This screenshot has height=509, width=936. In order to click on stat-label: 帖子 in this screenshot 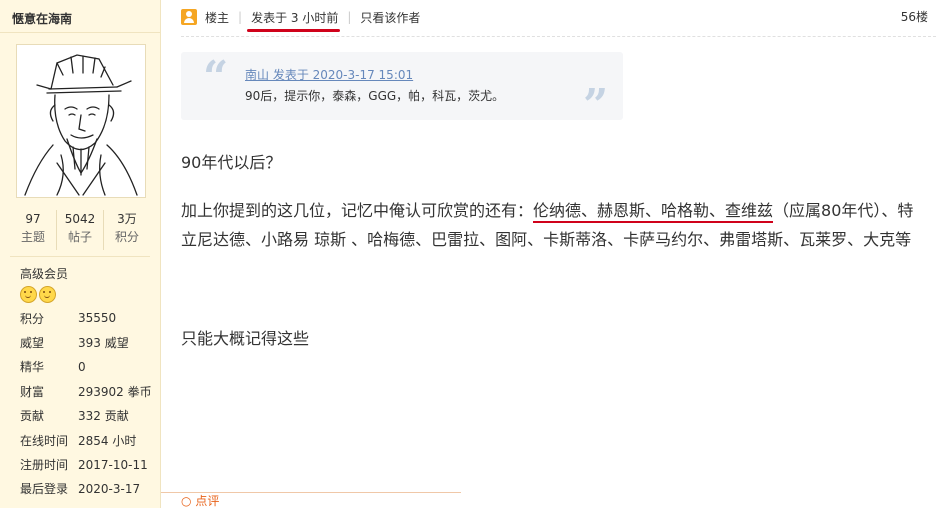, I will do `click(79, 237)`.